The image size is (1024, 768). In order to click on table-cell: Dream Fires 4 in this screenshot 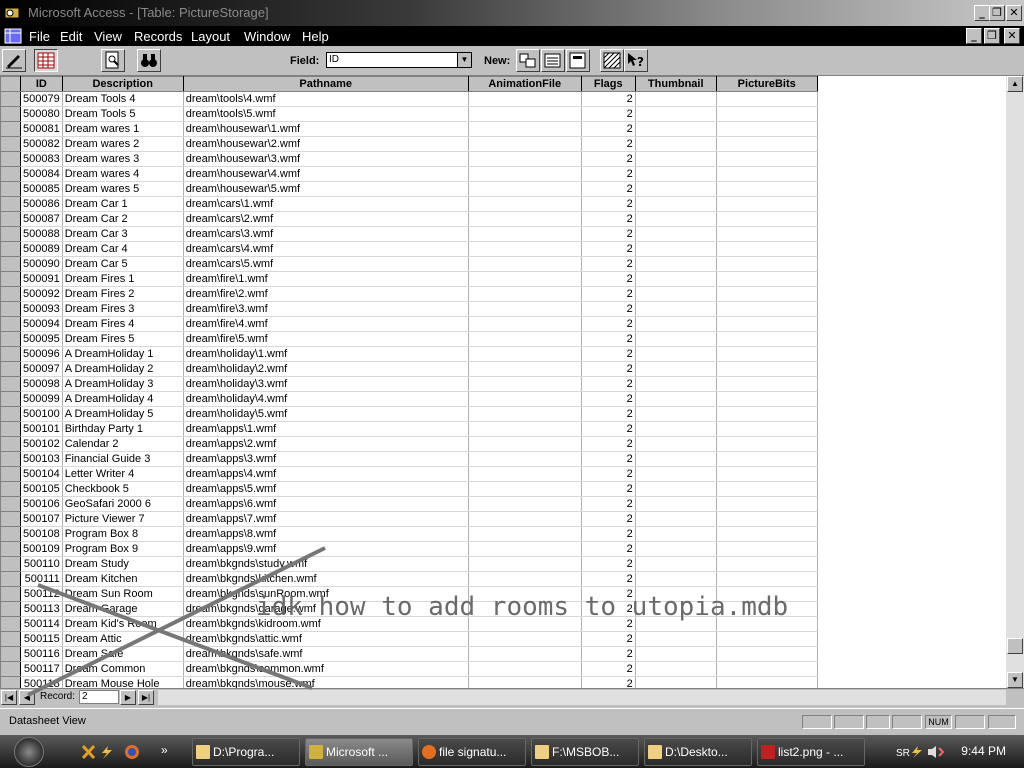, I will do `click(123, 324)`.